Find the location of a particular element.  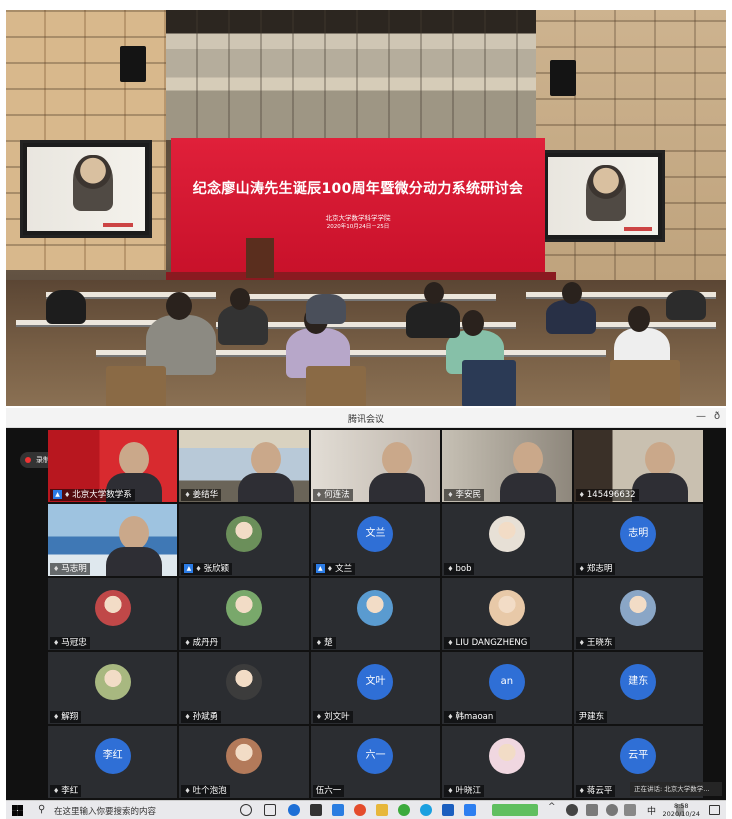

chair is located at coordinates (136, 386).